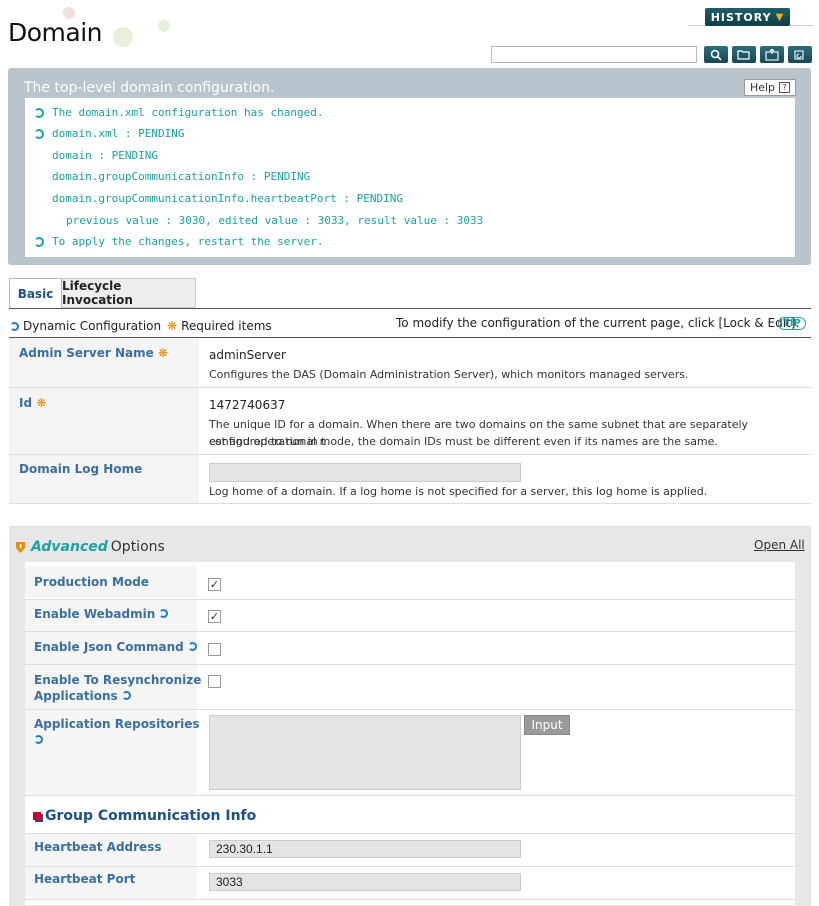  Describe the element at coordinates (20, 547) in the screenshot. I see `shield-alert-icon` at that location.